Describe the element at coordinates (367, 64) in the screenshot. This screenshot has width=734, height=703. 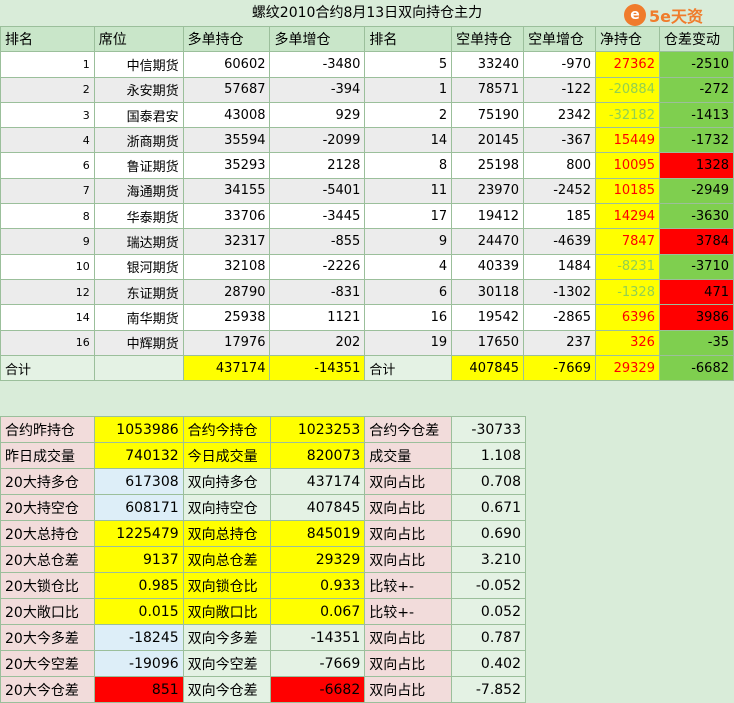
I see `table-row: 1 中信期货 60602 -3480 5 33240 -970 27362 -2510` at that location.